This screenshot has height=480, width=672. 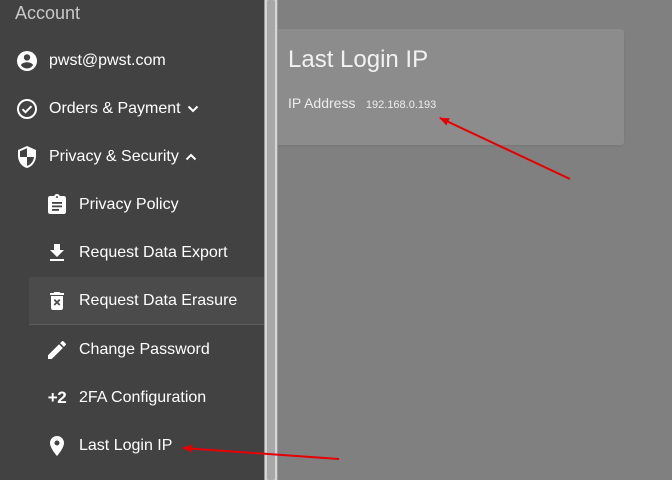 I want to click on shield-icon, so click(x=27, y=157).